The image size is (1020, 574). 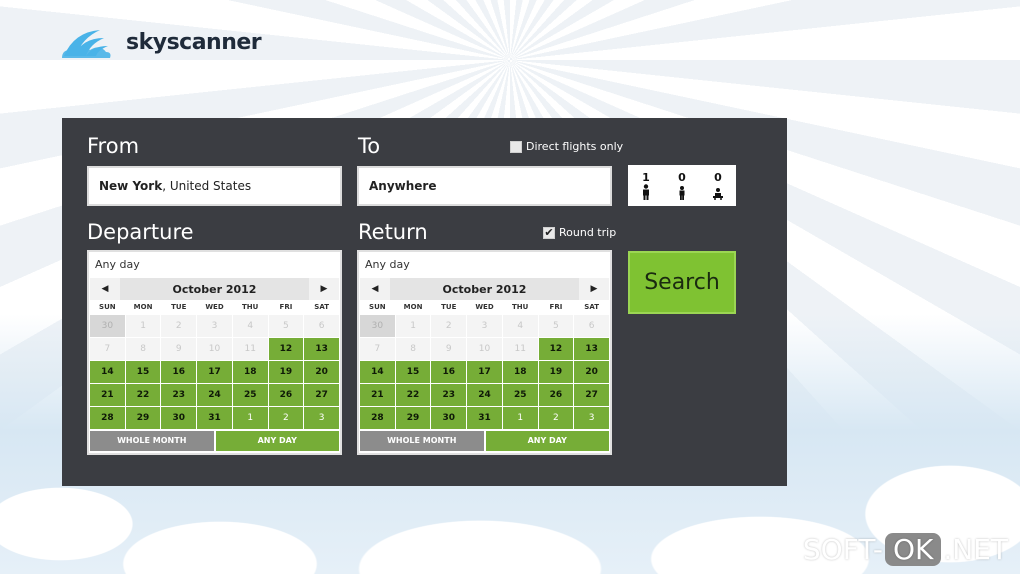 What do you see at coordinates (214, 265) in the screenshot?
I see `departure-any-day-text: Any day` at bounding box center [214, 265].